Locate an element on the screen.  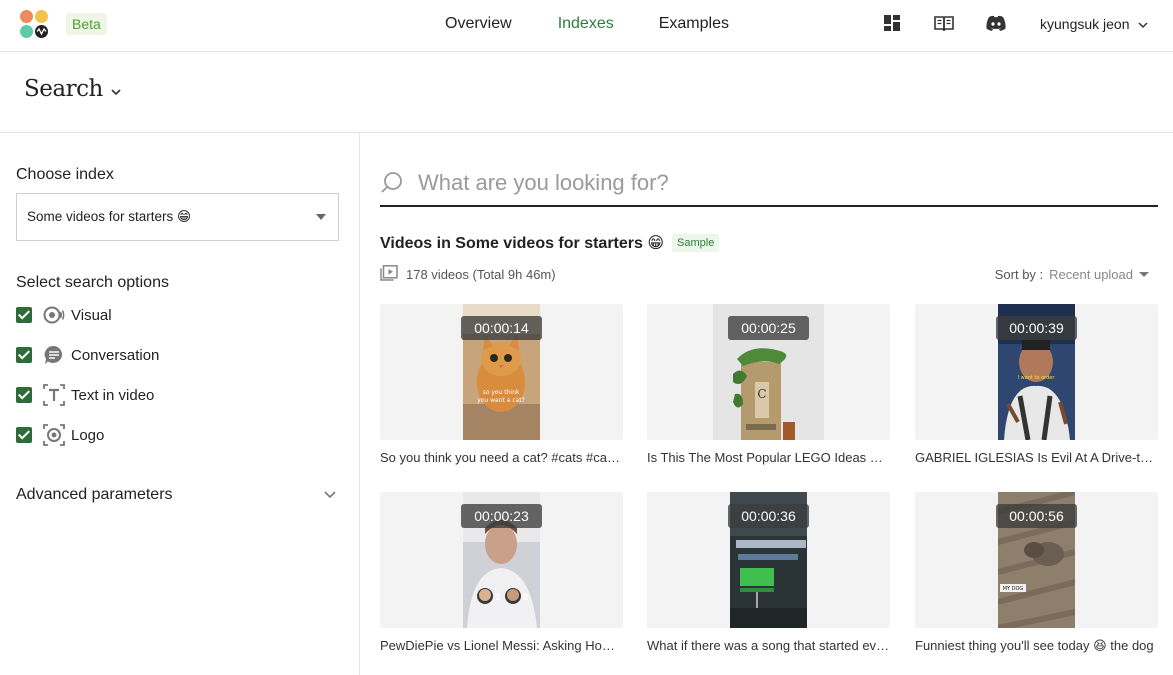
video-duration: 00:00:14 is located at coordinates (501, 328).